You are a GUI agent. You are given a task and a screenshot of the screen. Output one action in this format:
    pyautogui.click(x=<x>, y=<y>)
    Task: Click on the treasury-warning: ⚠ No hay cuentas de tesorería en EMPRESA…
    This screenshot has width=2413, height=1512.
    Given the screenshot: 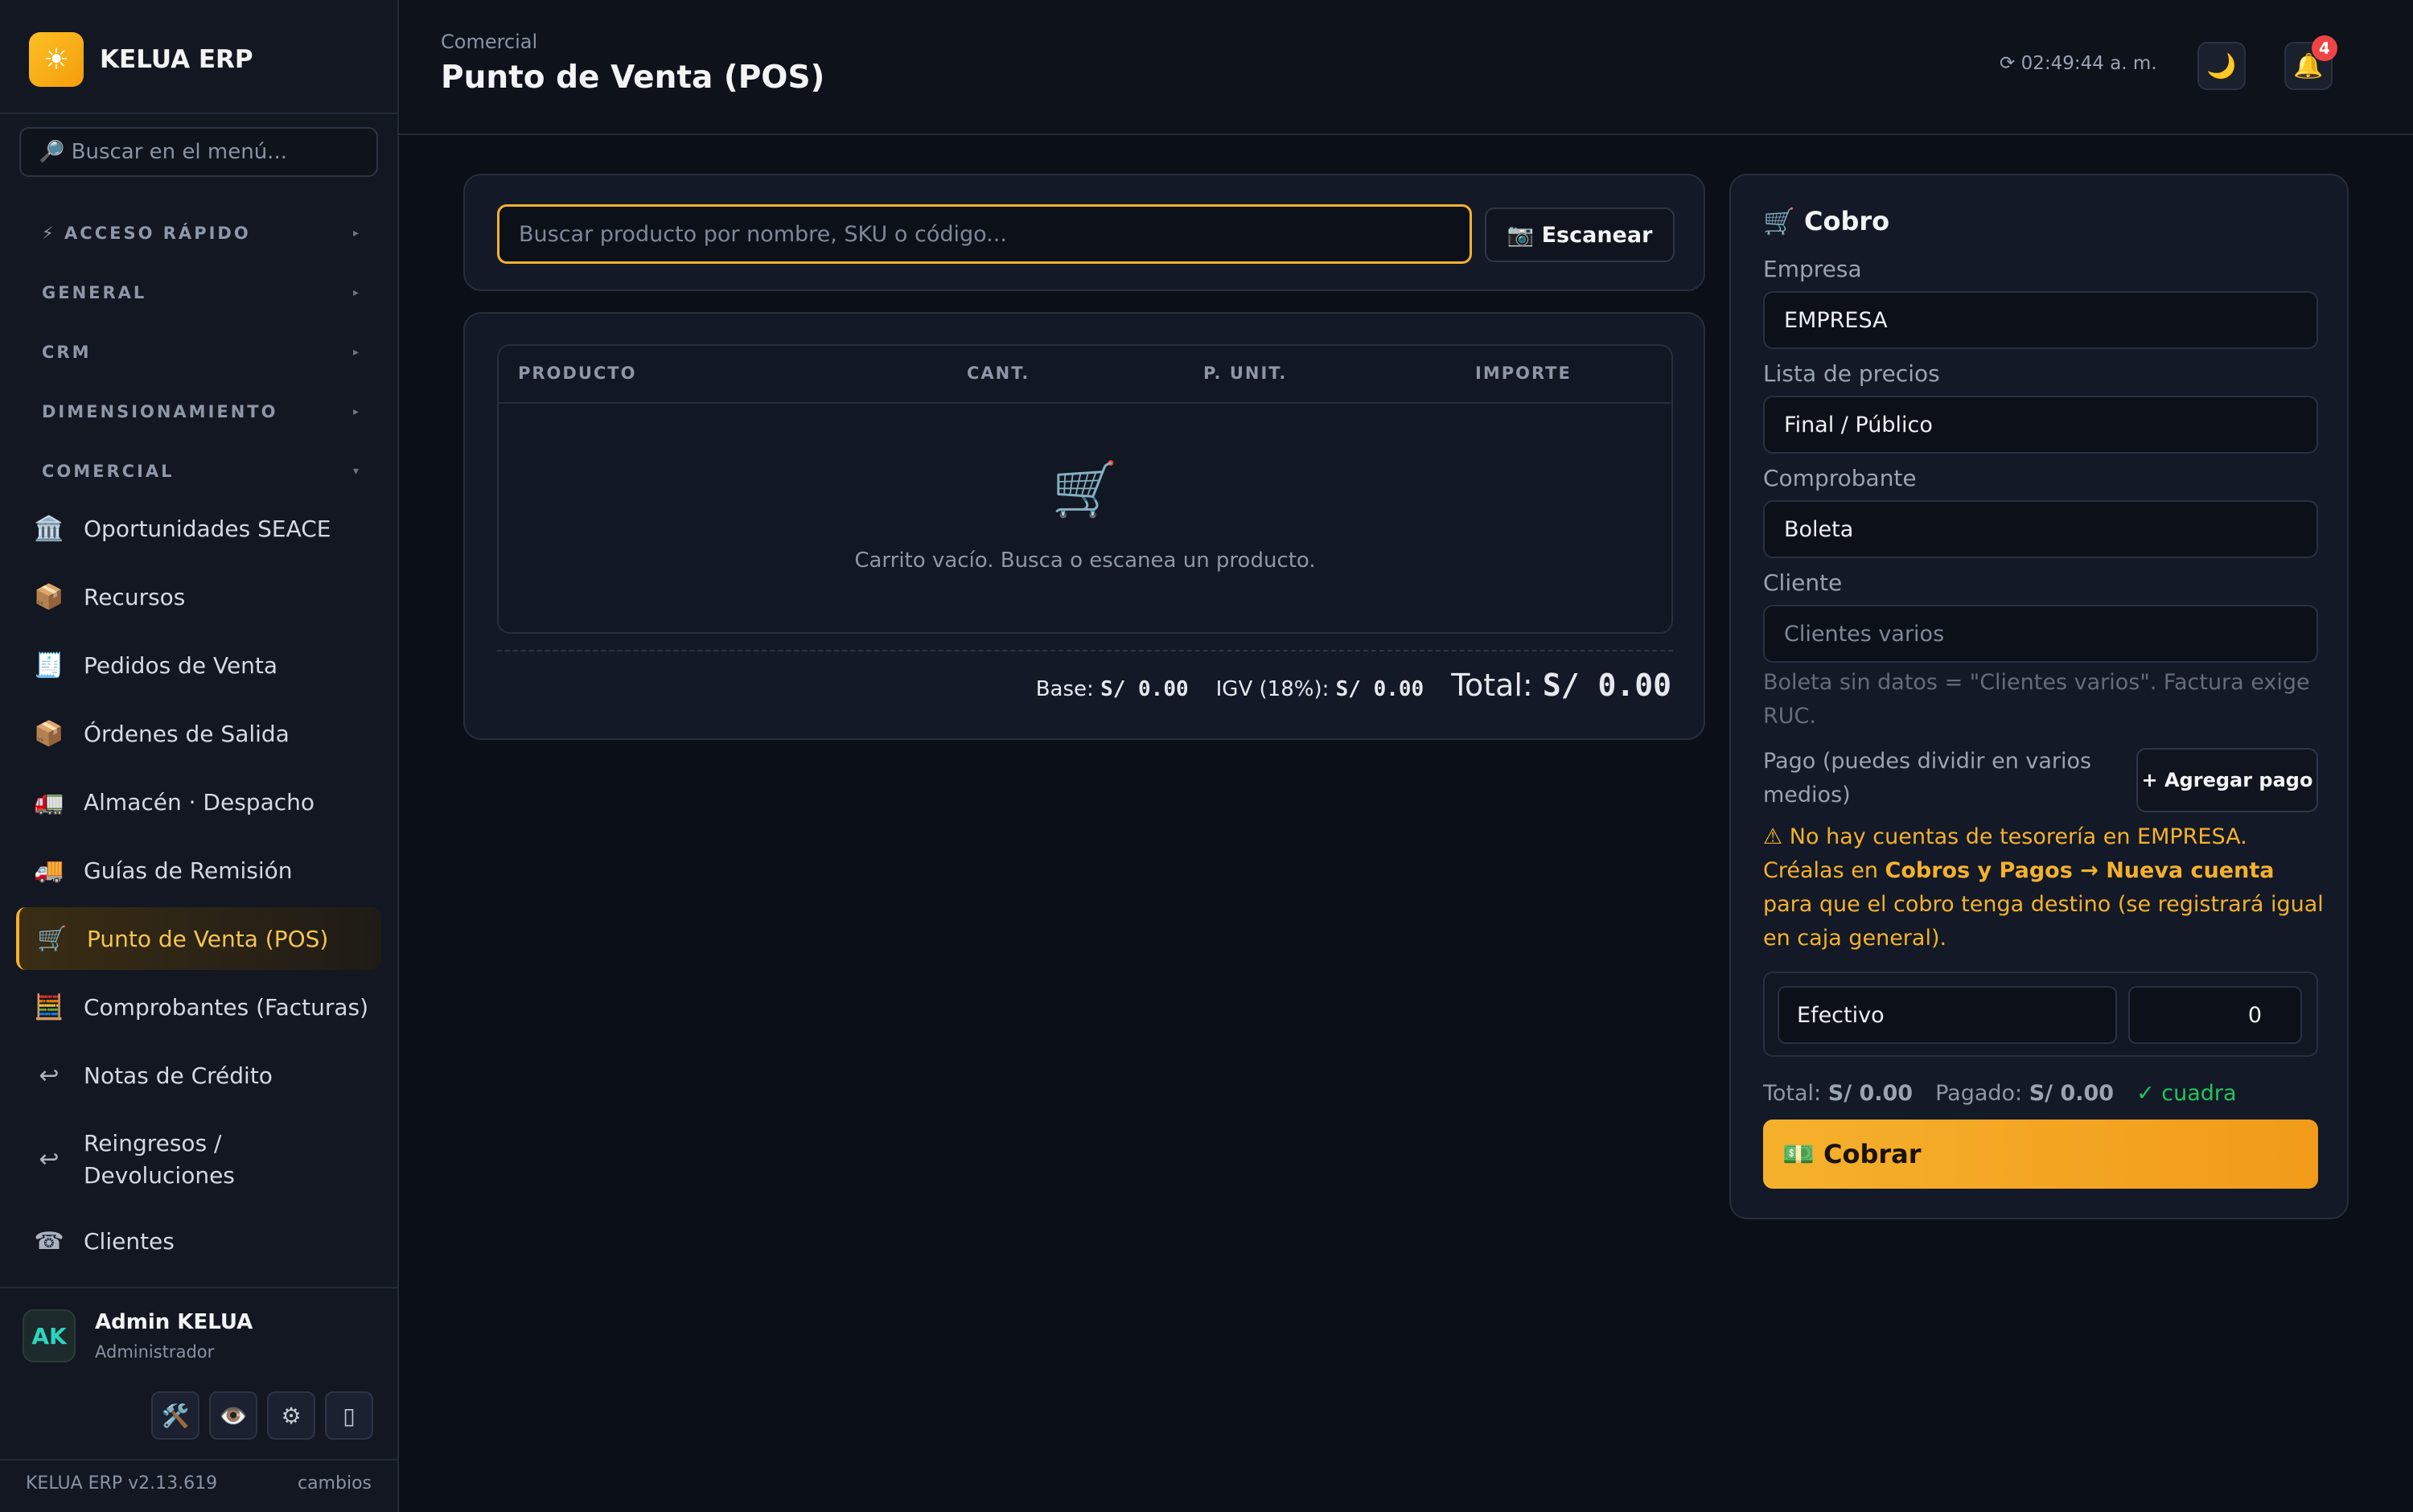 What is the action you would take?
    pyautogui.click(x=2044, y=888)
    